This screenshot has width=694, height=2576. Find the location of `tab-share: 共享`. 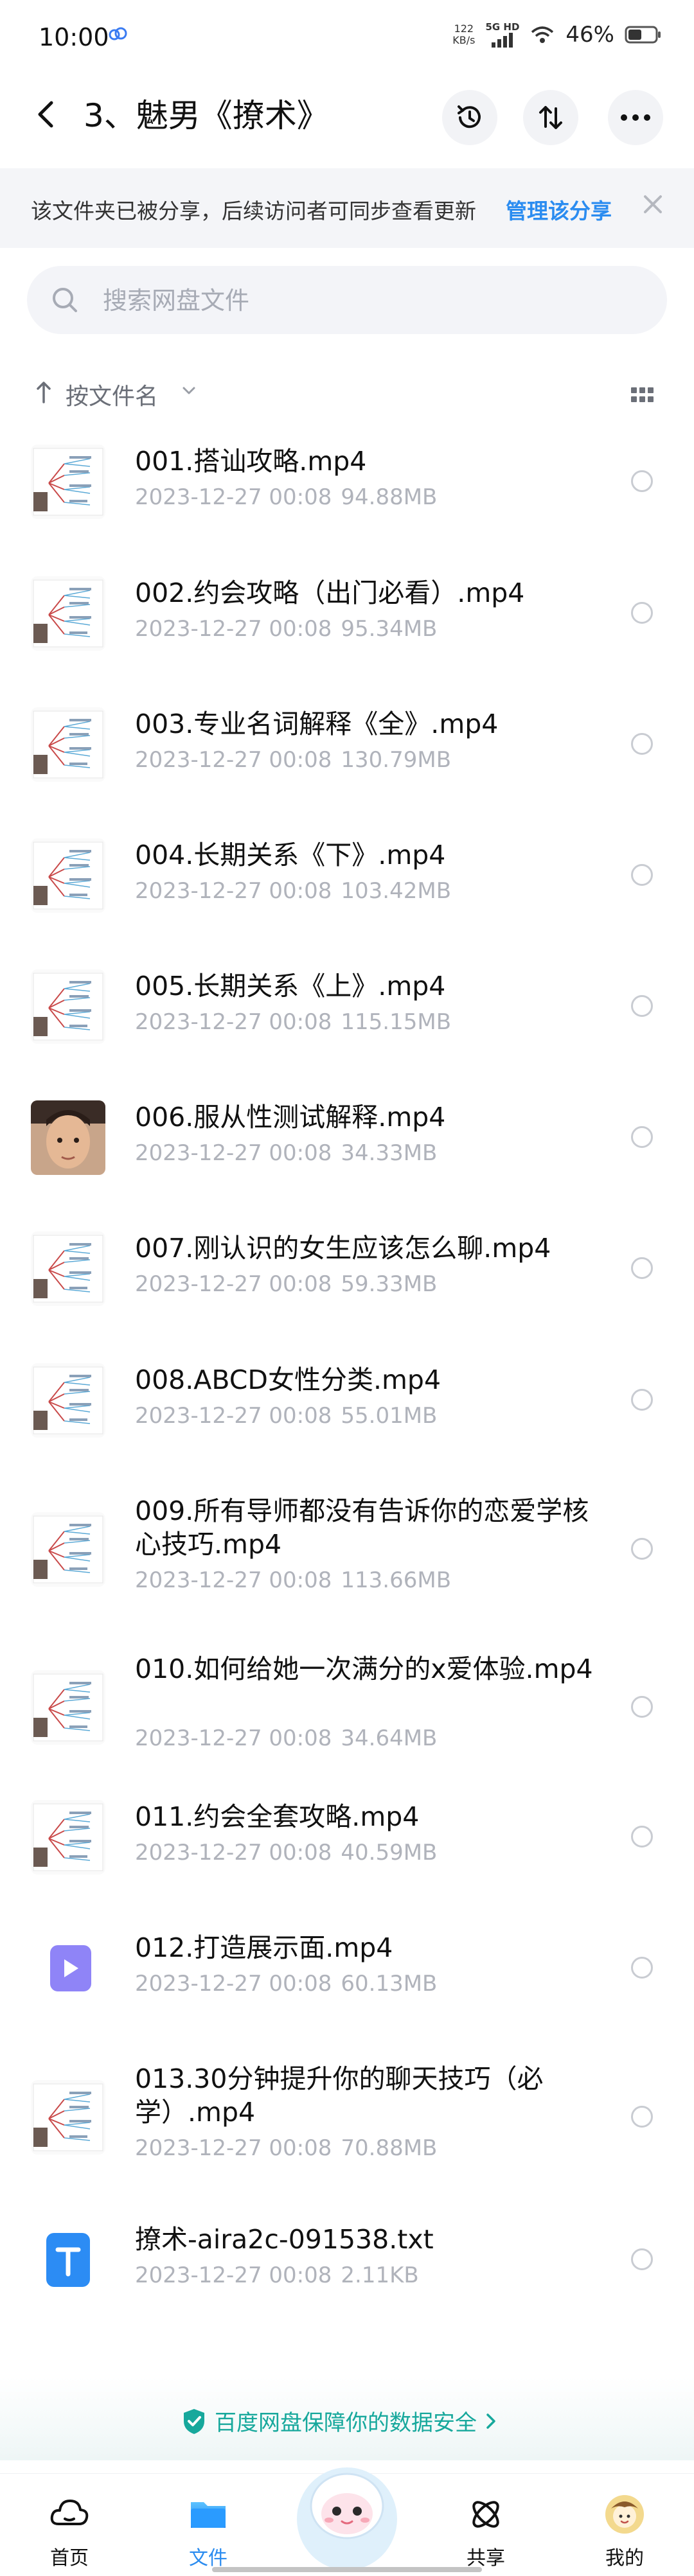

tab-share: 共享 is located at coordinates (486, 2525).